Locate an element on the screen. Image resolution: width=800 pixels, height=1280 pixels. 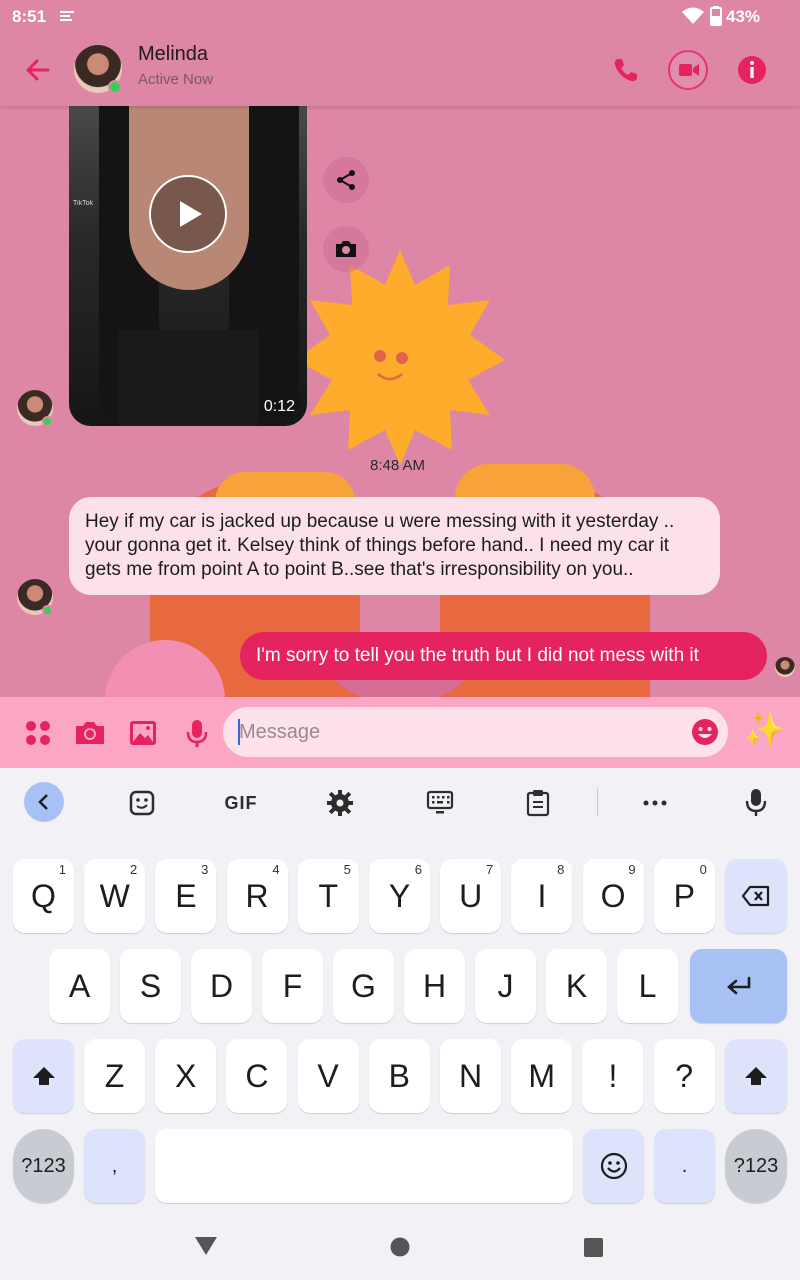
key-p: P0 is located at coordinates (684, 896).